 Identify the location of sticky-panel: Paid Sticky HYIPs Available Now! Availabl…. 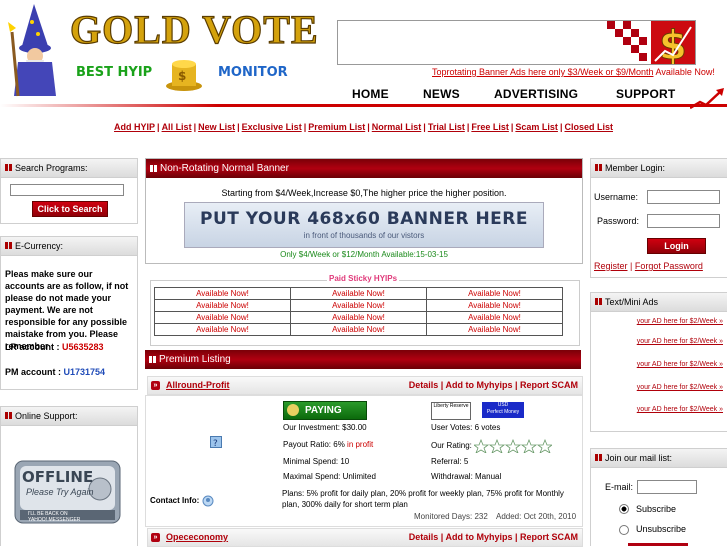
(364, 310).